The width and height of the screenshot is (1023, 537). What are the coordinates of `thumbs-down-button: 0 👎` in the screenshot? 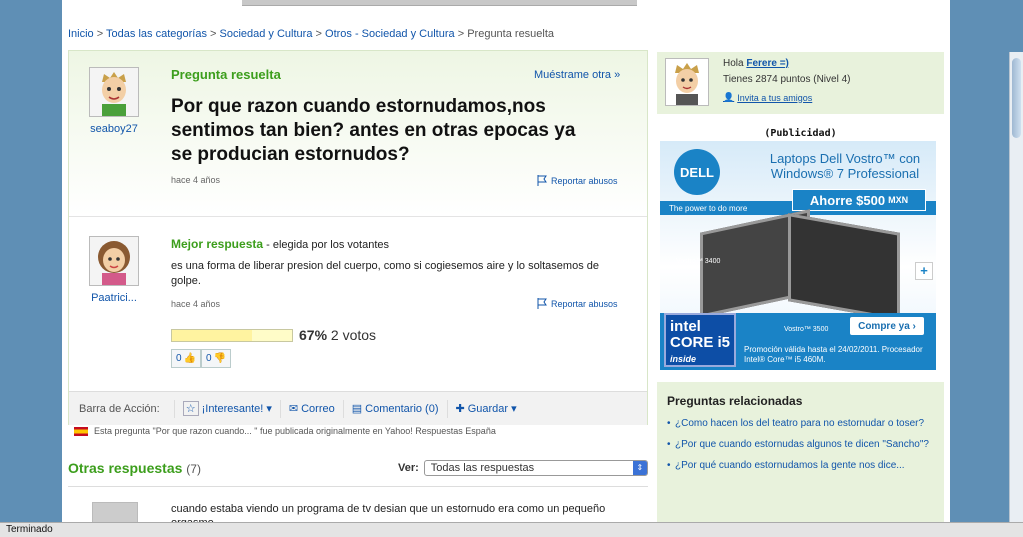 It's located at (216, 358).